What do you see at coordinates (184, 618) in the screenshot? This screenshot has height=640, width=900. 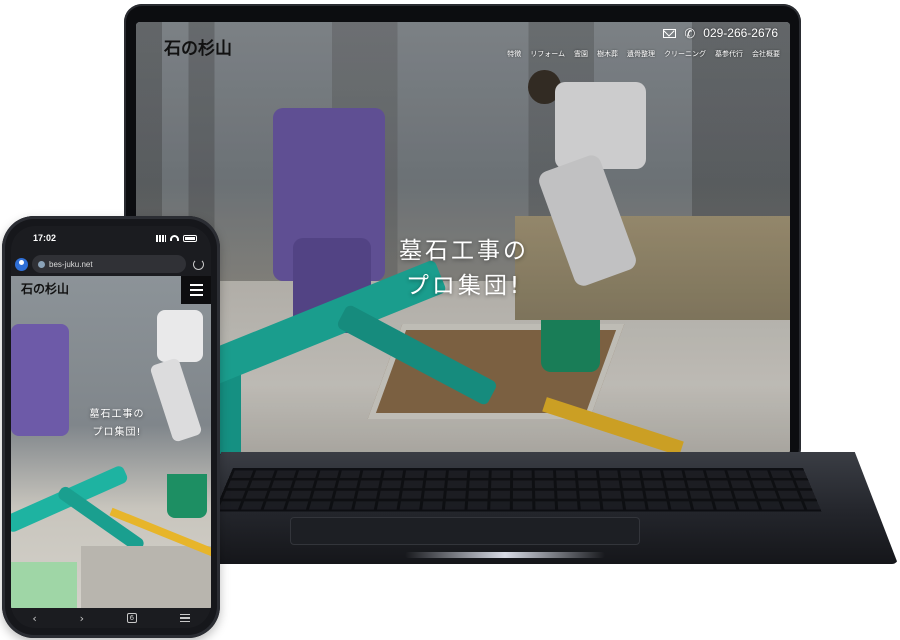 I see `menu-icon` at bounding box center [184, 618].